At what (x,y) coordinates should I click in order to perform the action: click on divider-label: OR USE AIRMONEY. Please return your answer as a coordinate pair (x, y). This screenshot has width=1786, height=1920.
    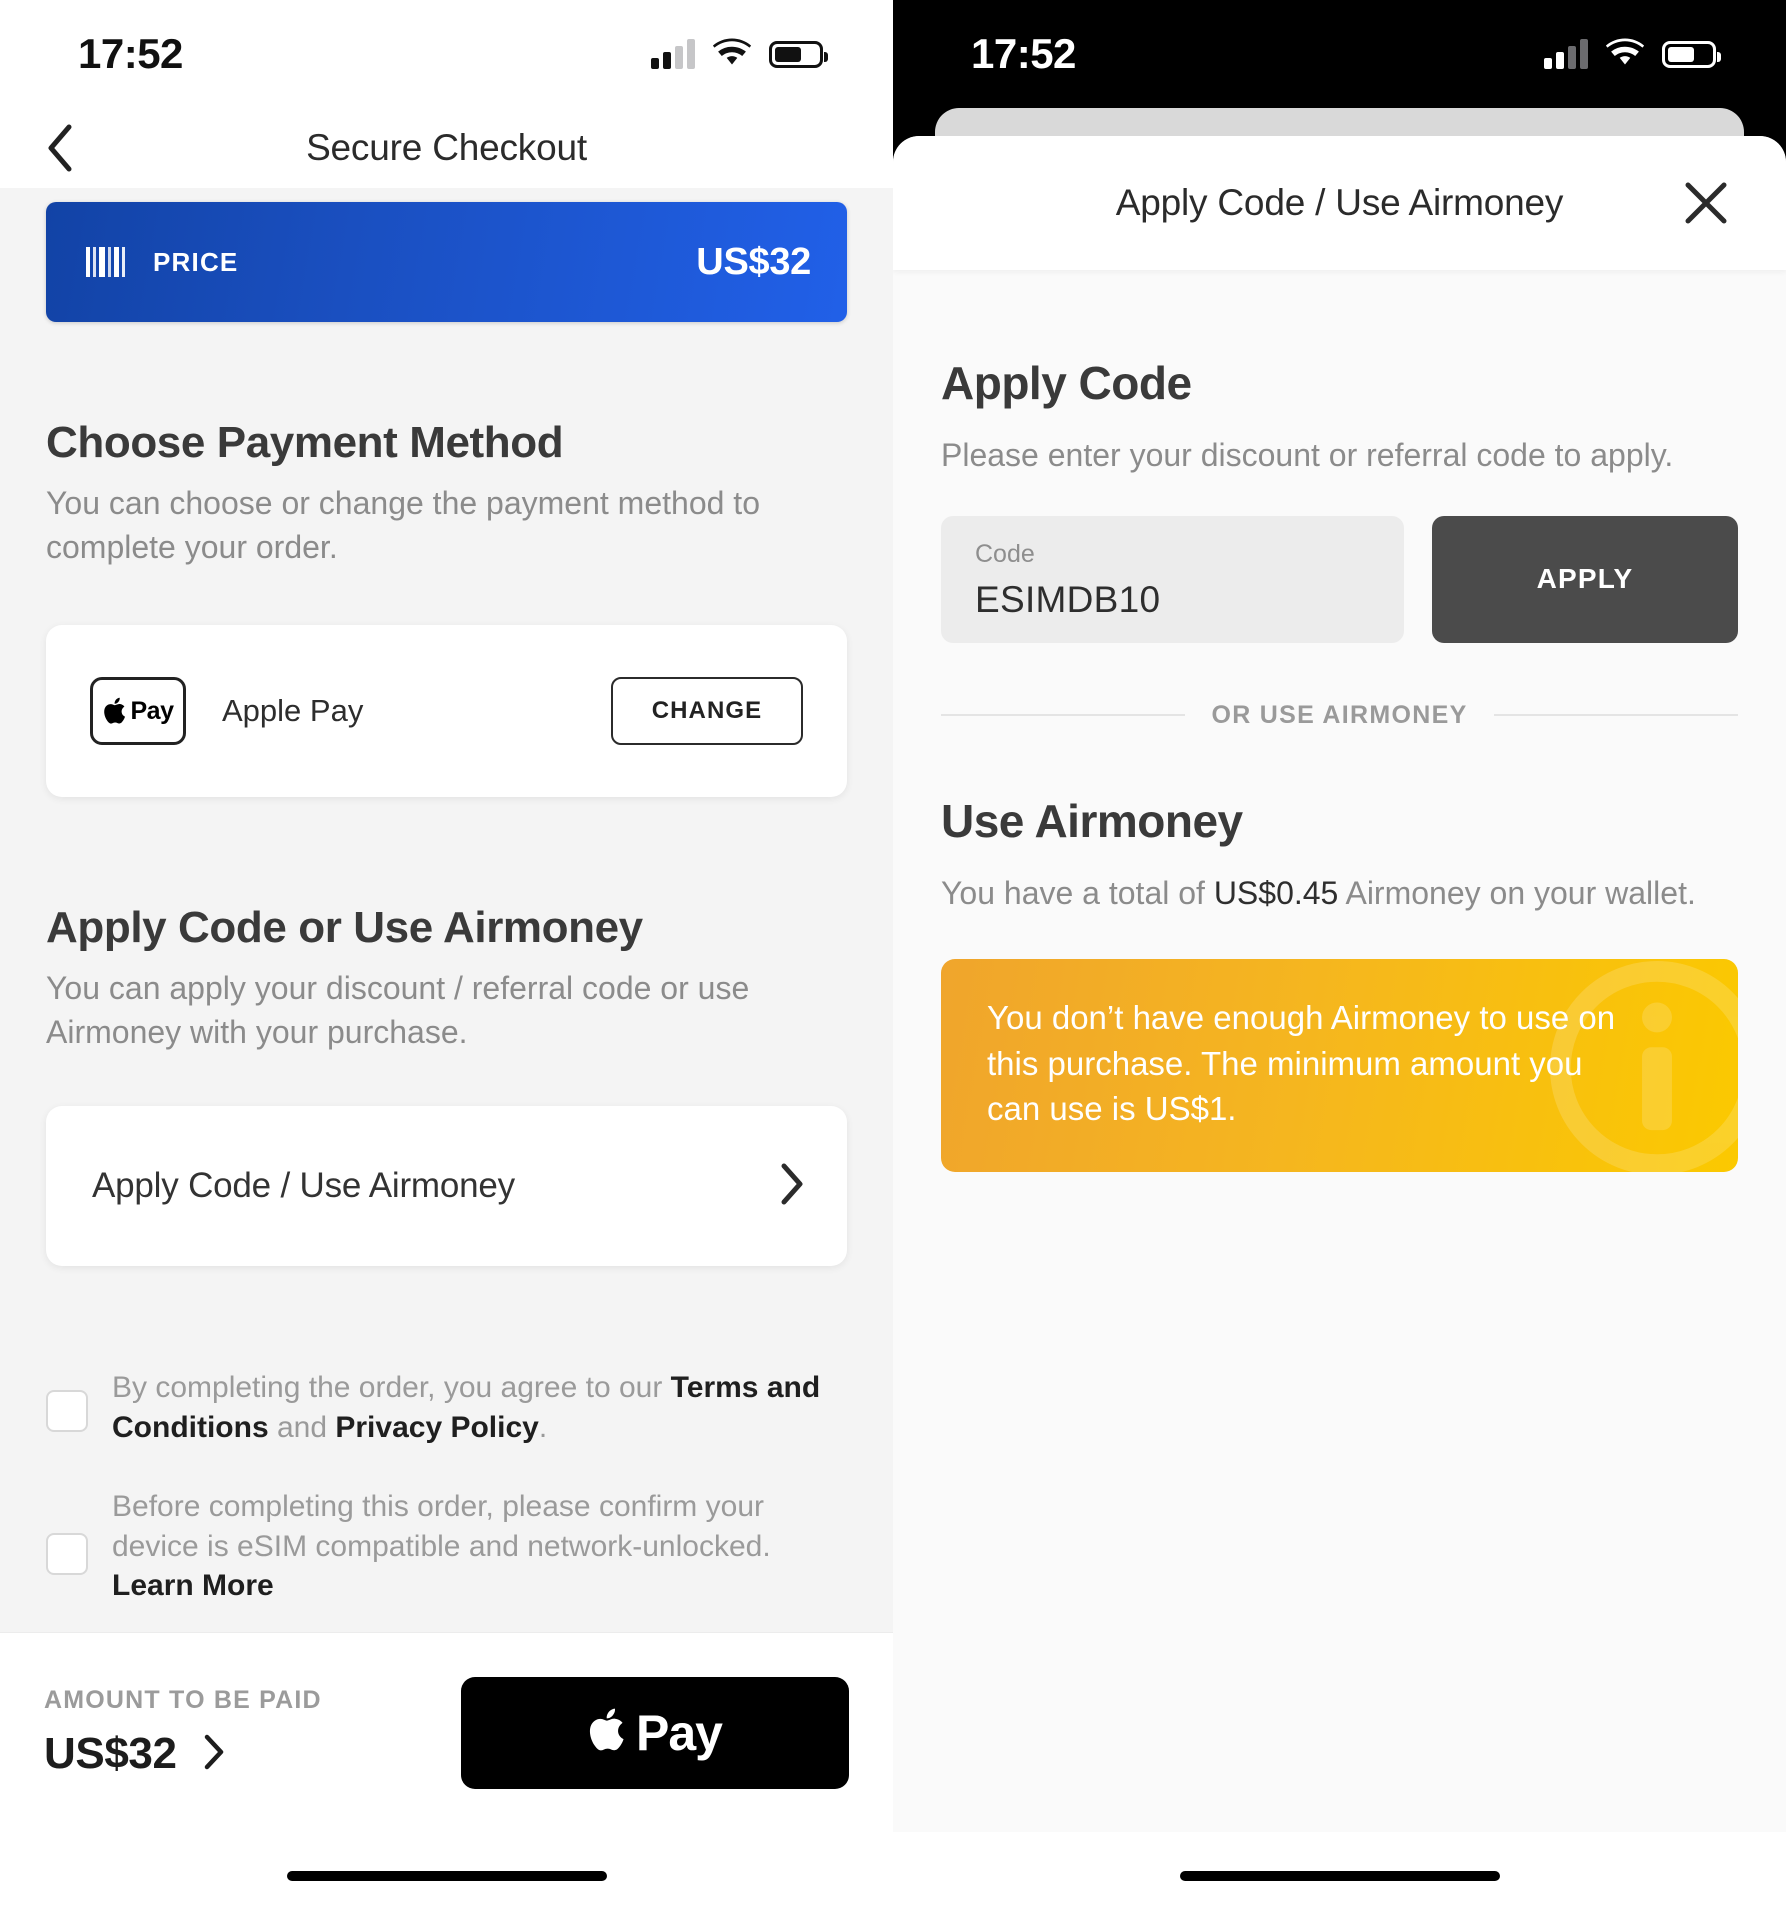
    Looking at the image, I should click on (1339, 714).